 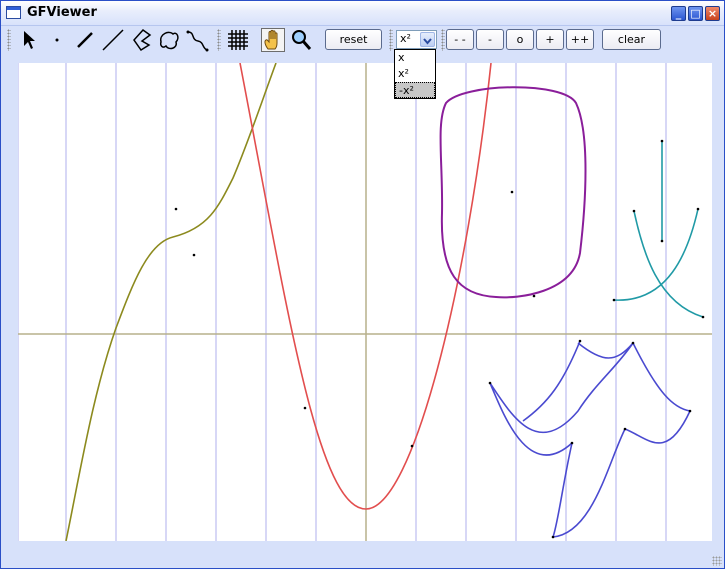 I want to click on pan-tool, so click(x=273, y=40).